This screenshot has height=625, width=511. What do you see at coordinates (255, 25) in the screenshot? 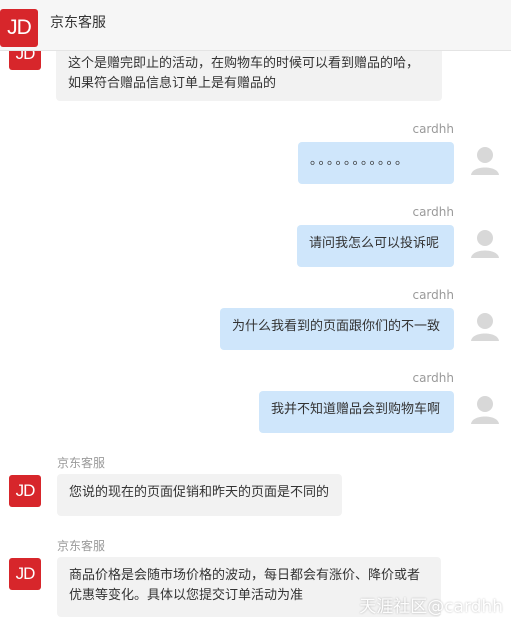
I see `chat-header: JD 京东客服` at bounding box center [255, 25].